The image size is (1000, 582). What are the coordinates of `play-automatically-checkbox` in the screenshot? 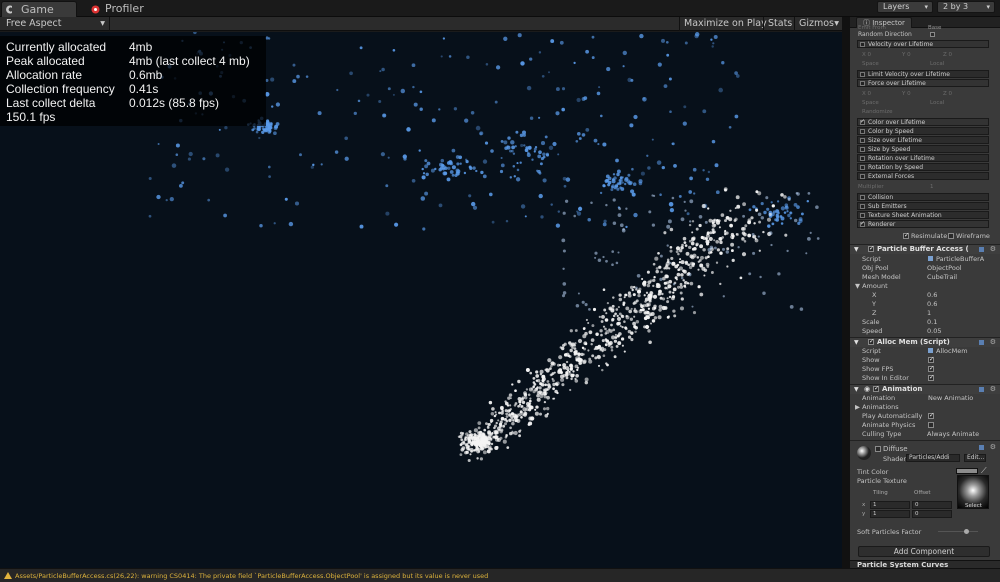 It's located at (931, 415).